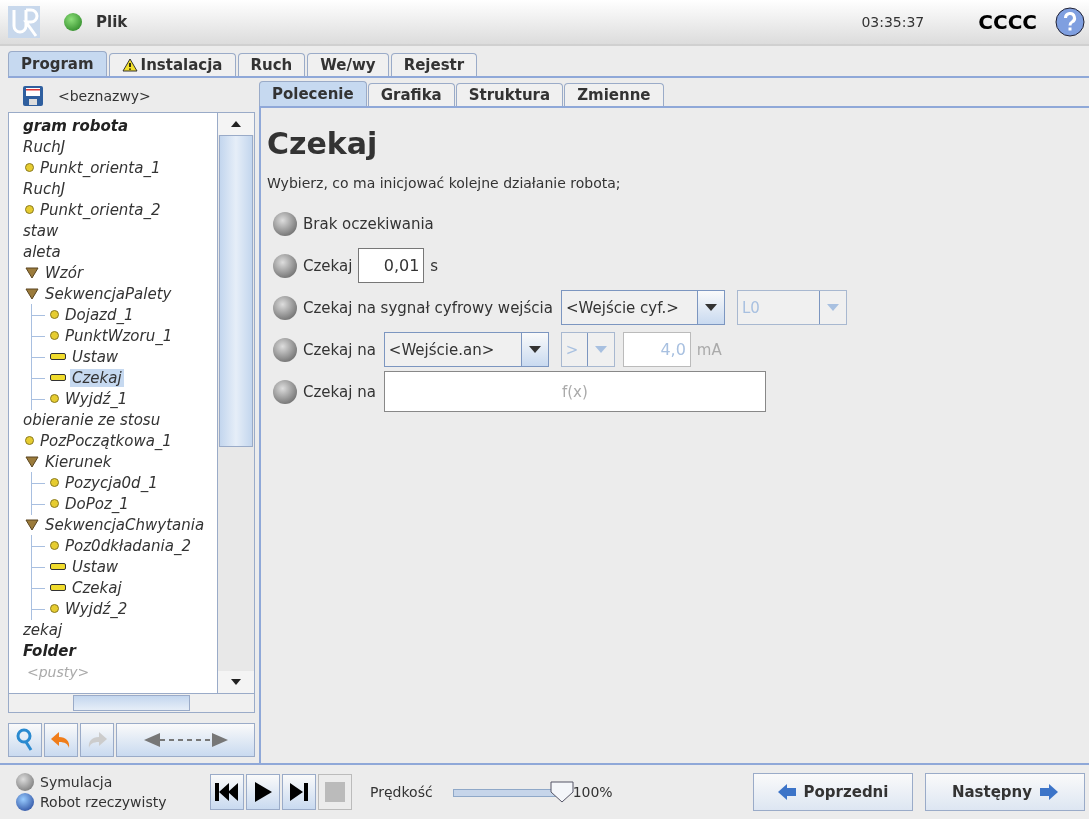 The height and width of the screenshot is (819, 1089). Describe the element at coordinates (125, 524) in the screenshot. I see `tree-item: SekwencjaChwytania` at that location.